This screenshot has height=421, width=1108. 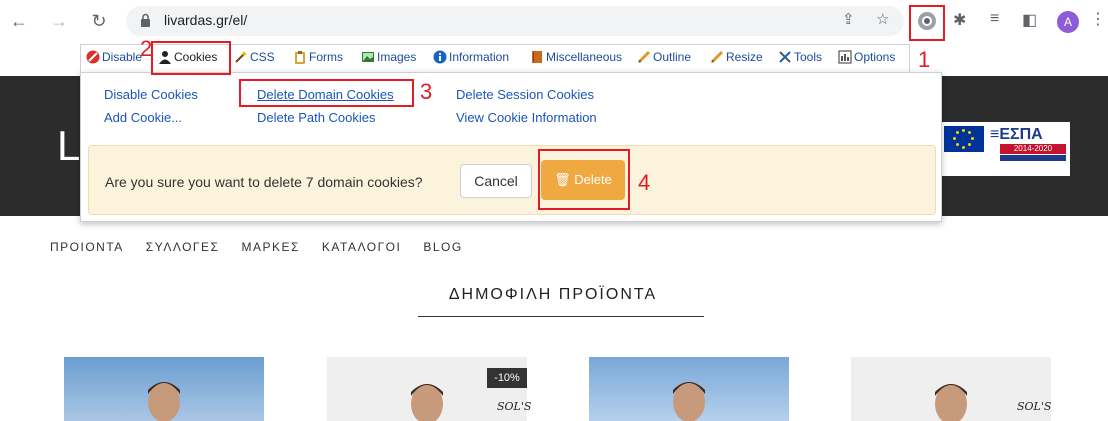 What do you see at coordinates (959, 20) in the screenshot?
I see `extensions-puzzle-icon: ✱` at bounding box center [959, 20].